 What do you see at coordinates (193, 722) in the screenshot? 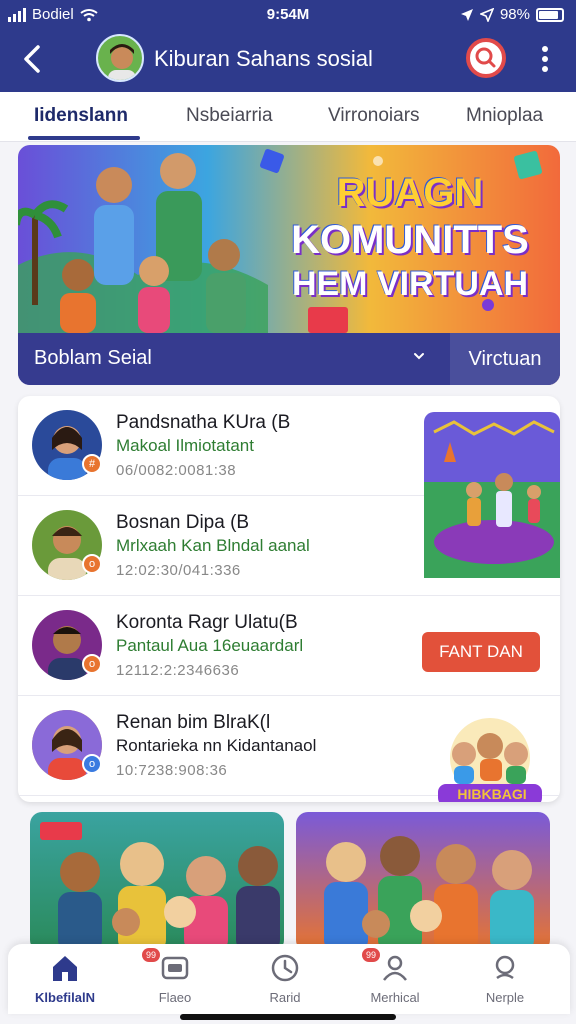
I see `contact-name: Renan bim BlraK(l` at bounding box center [193, 722].